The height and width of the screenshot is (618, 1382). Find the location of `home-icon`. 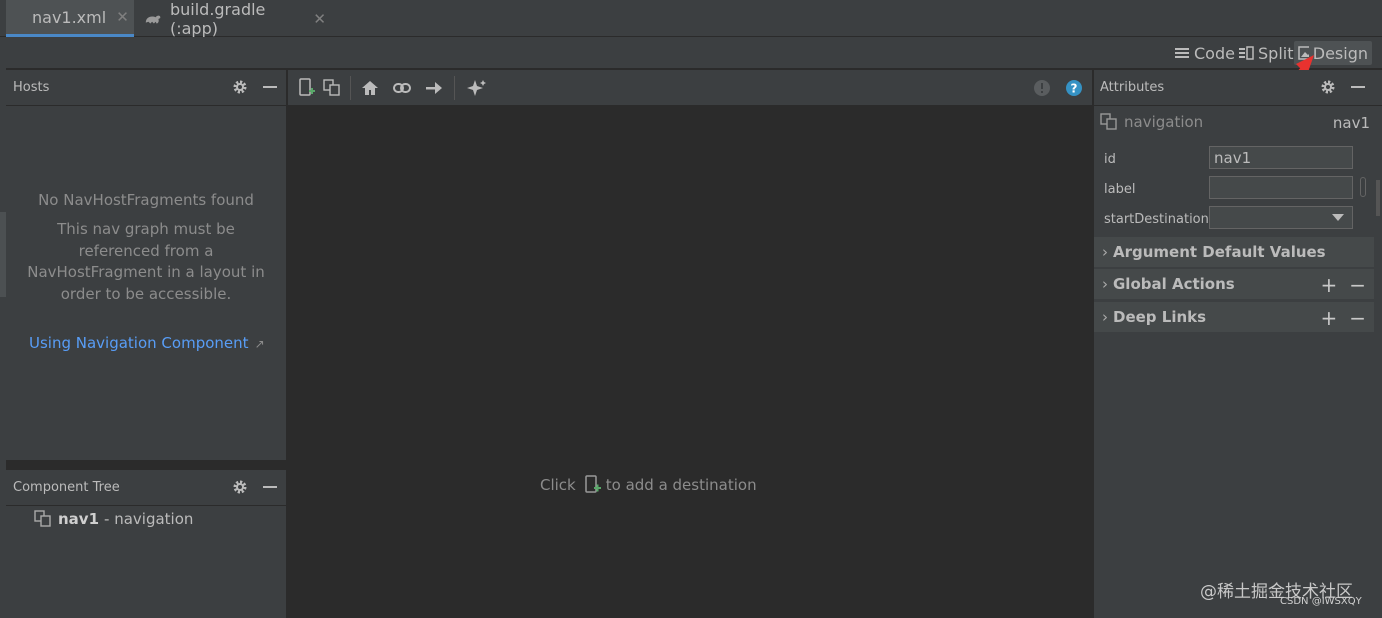

home-icon is located at coordinates (370, 88).